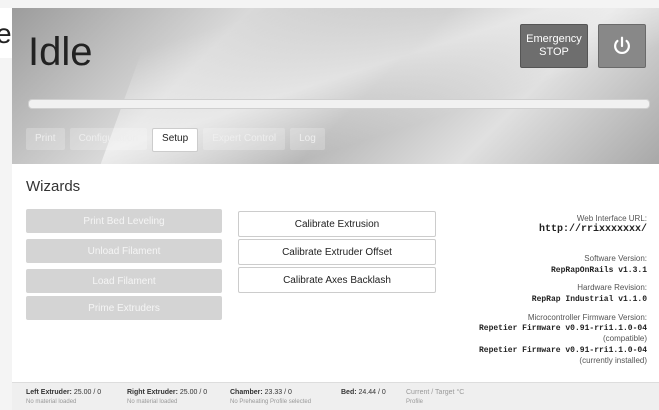 The height and width of the screenshot is (410, 659). I want to click on web-url-text: http://rrixxxxxxx/, so click(592, 229).